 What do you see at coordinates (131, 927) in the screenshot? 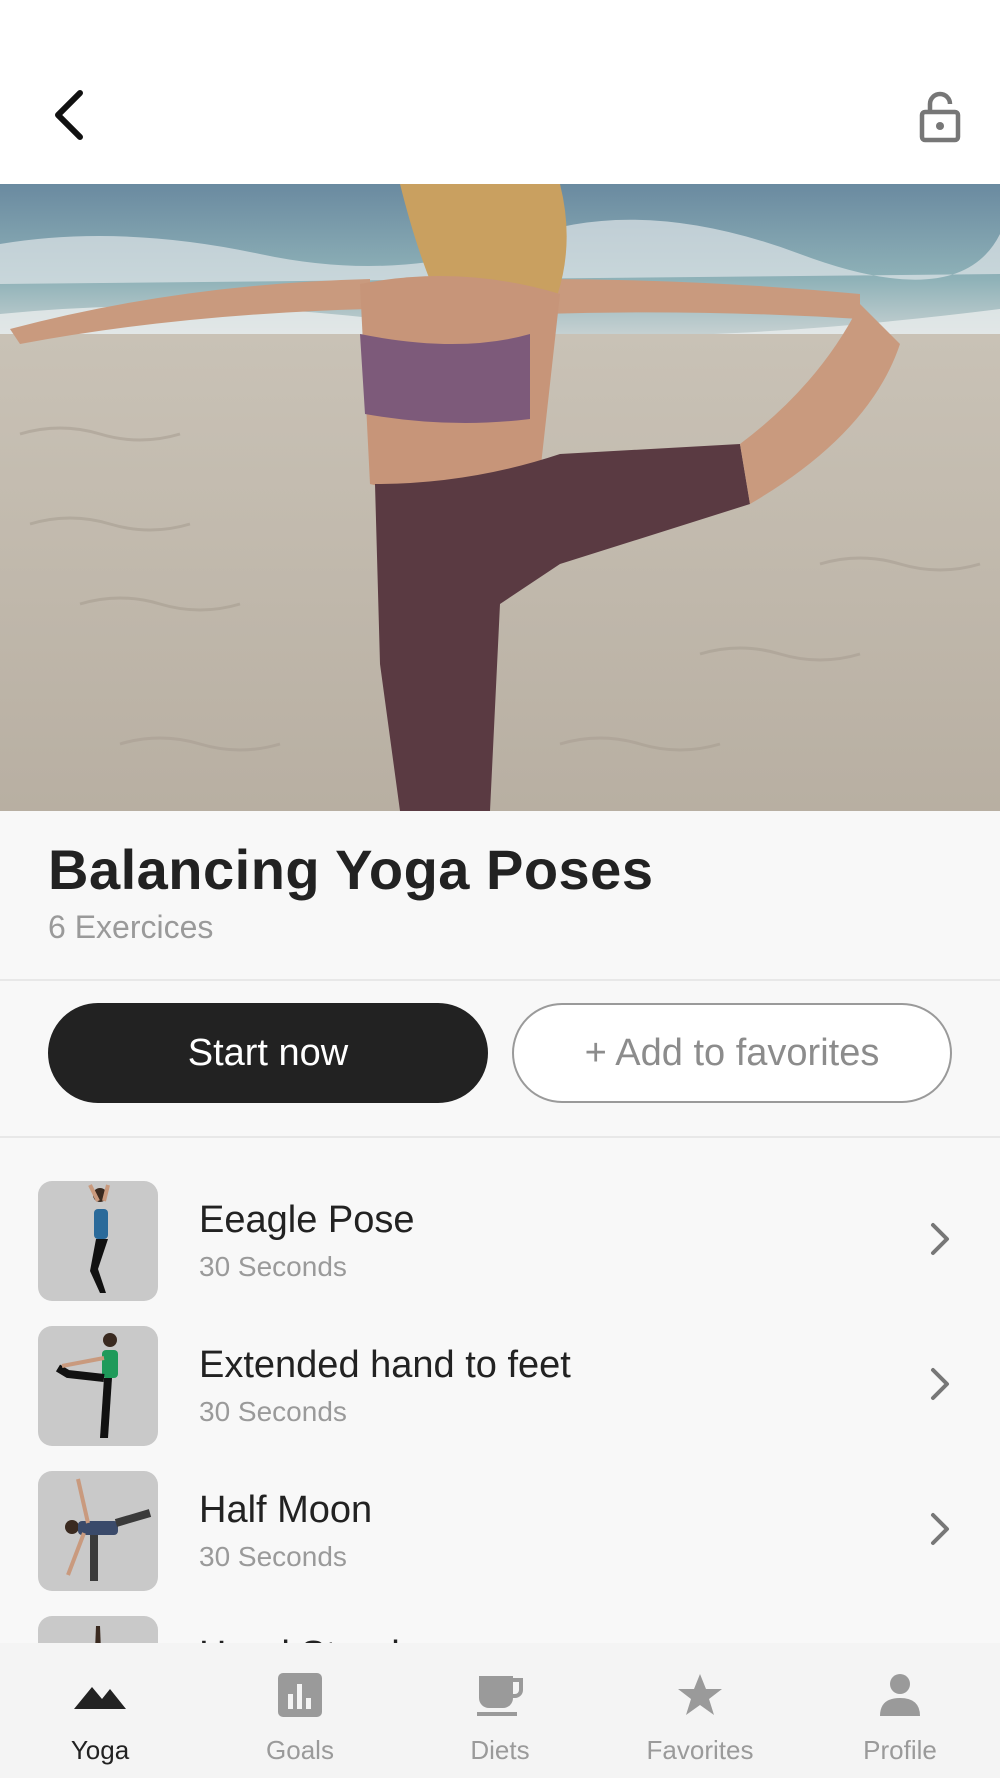
I see `exercise-count: 6 Exercices` at bounding box center [131, 927].